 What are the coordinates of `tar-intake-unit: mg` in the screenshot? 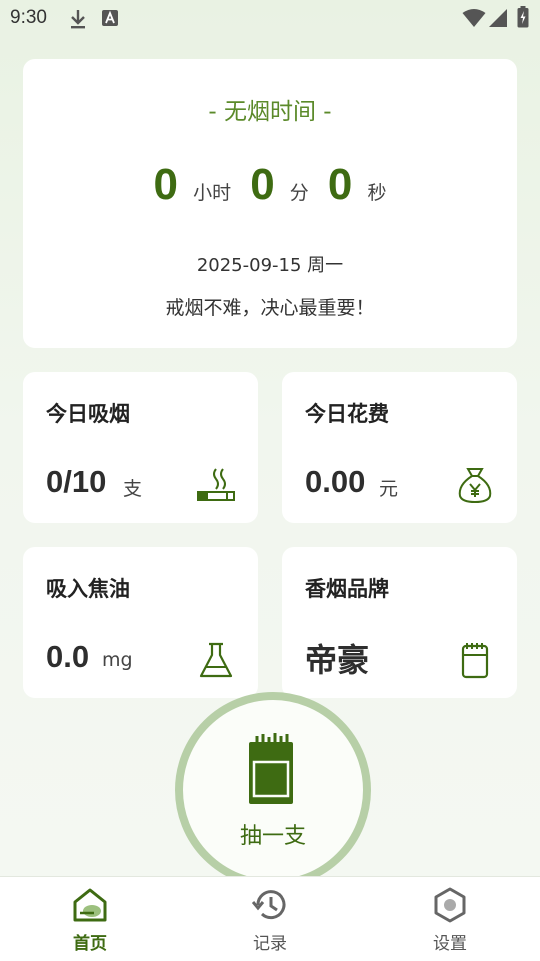 It's located at (117, 660).